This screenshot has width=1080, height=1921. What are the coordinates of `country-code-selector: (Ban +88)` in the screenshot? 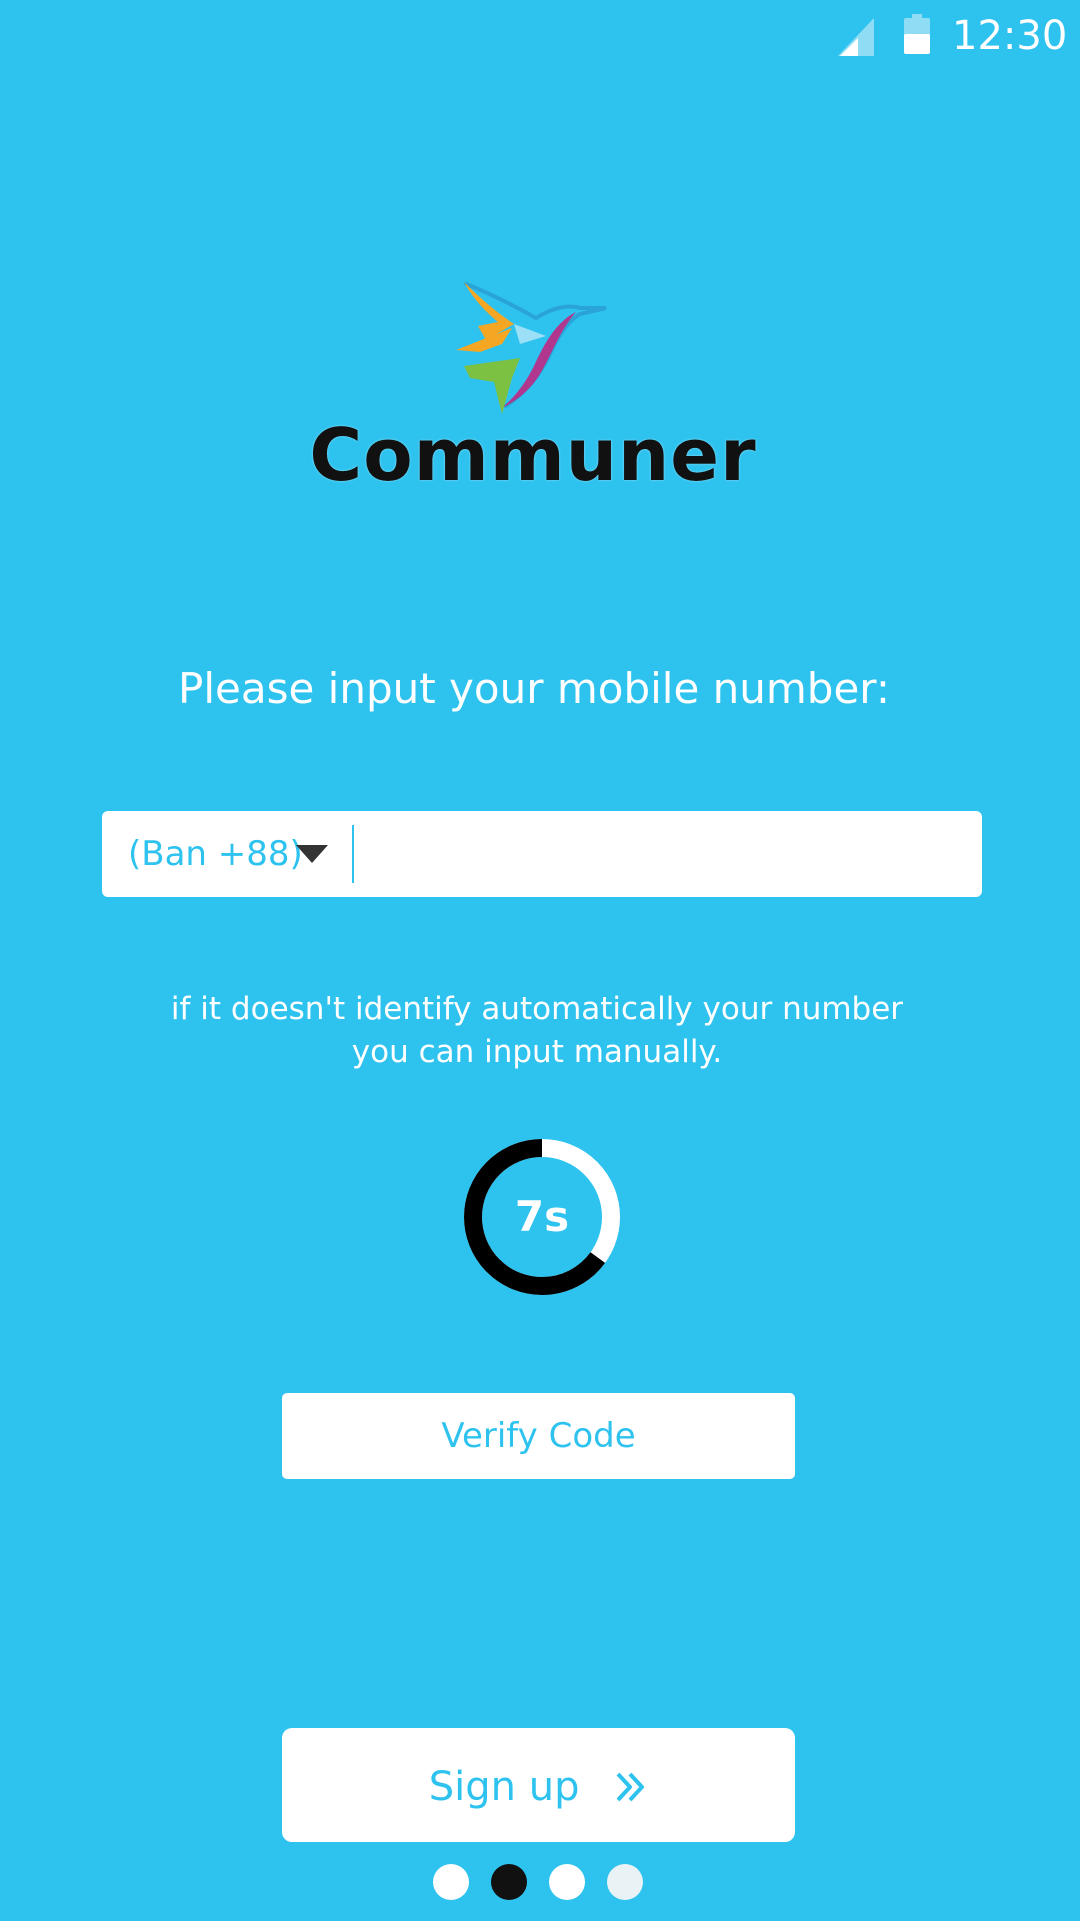 It's located at (215, 854).